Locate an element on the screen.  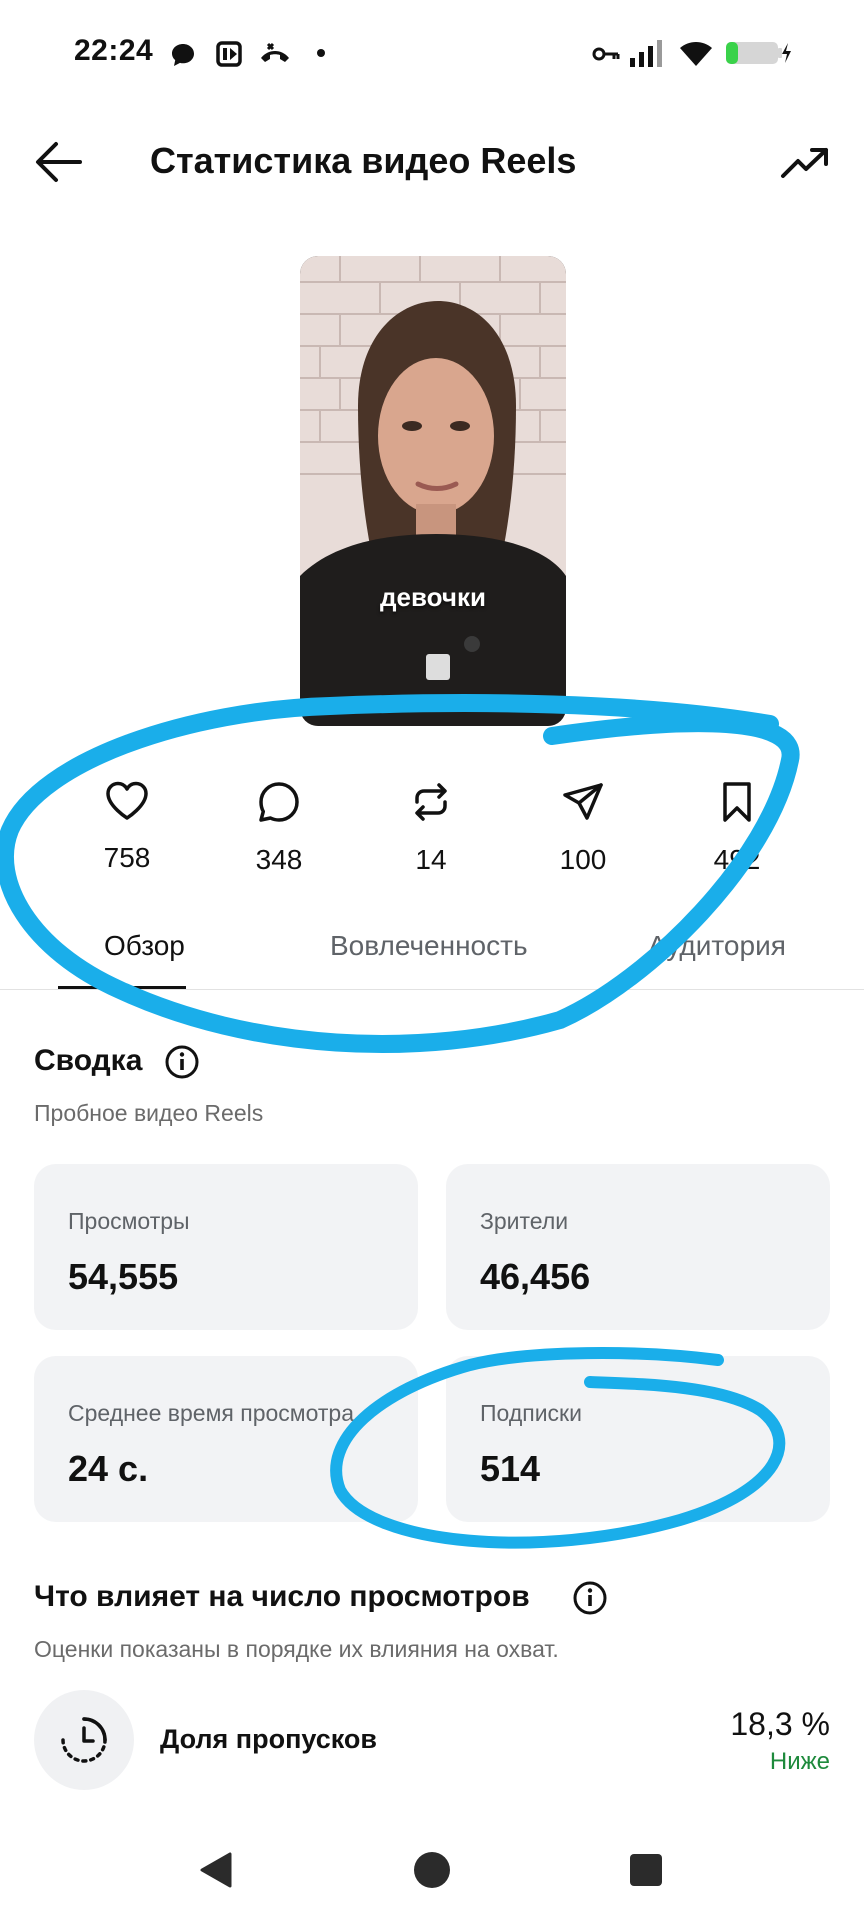
clock-icon is located at coordinates (84, 1740).